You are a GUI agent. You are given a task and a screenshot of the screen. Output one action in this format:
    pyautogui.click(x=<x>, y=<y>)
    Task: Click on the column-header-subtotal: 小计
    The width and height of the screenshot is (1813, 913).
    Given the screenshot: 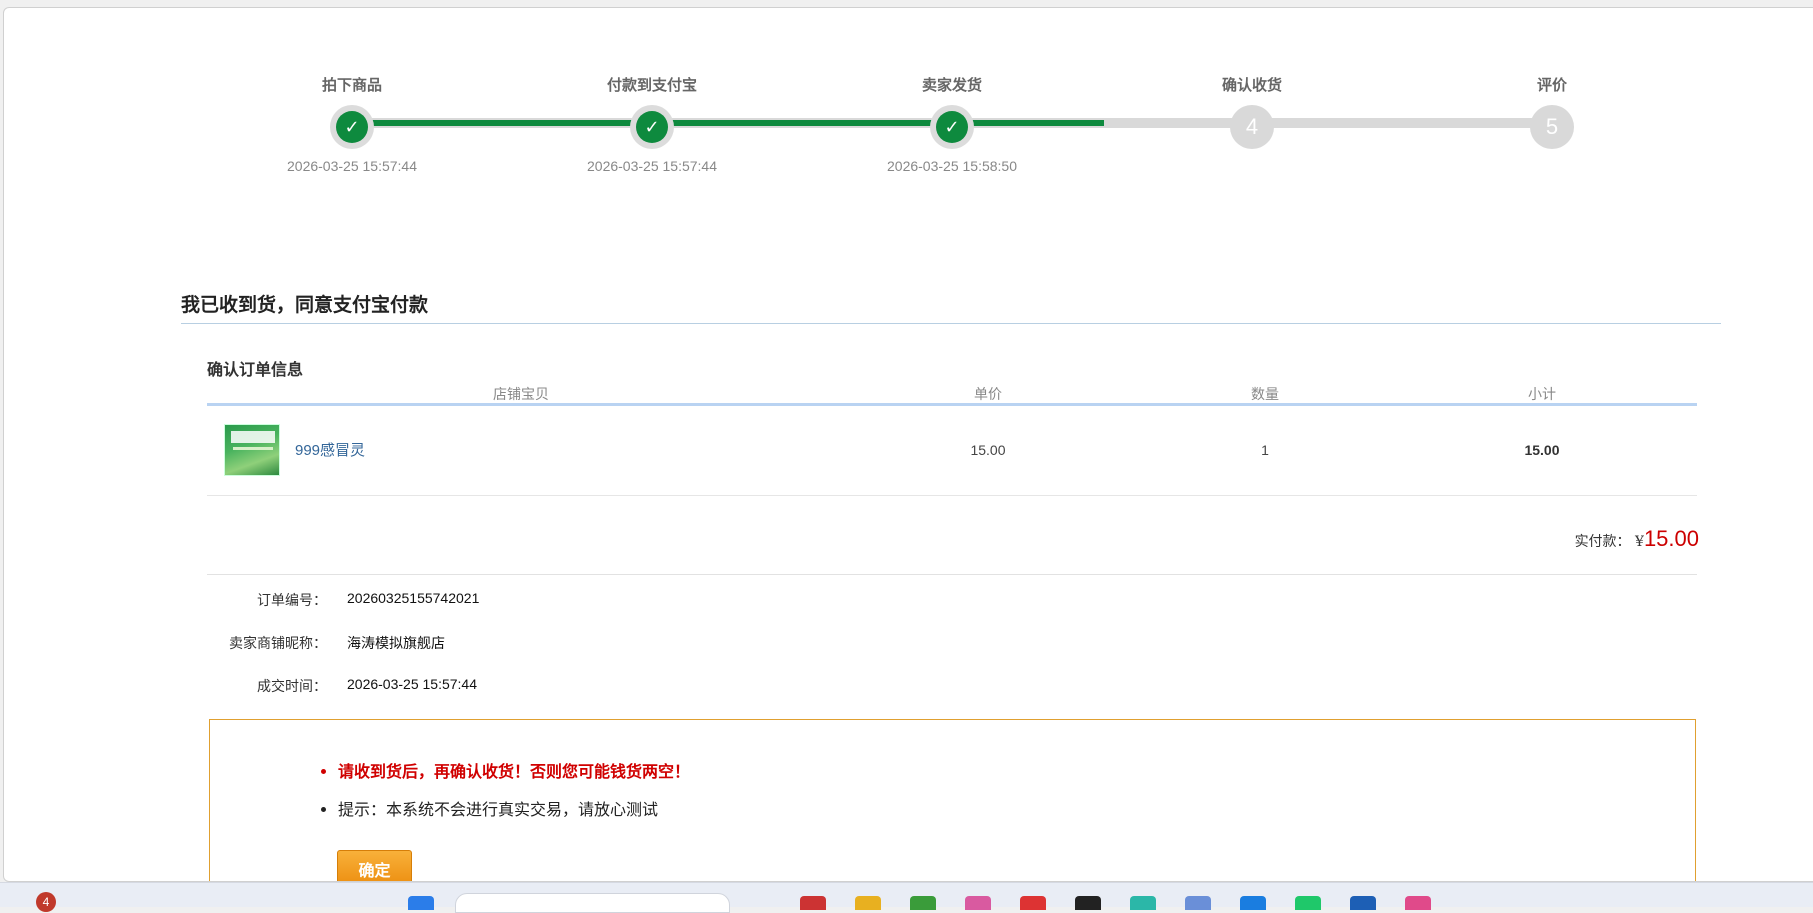 What is the action you would take?
    pyautogui.click(x=1542, y=395)
    